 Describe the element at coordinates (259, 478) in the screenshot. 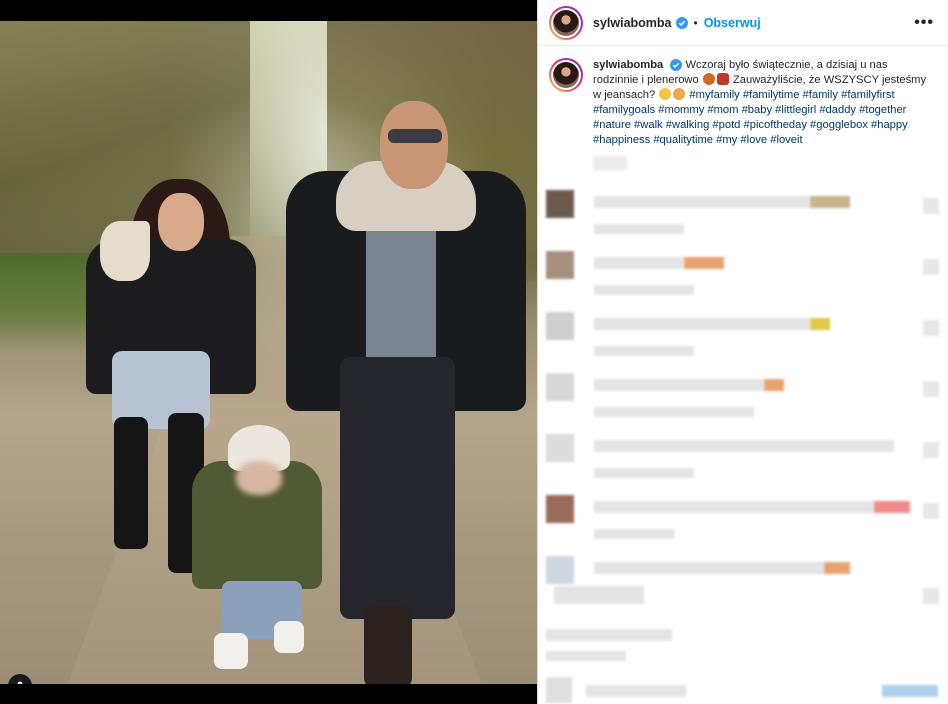

I see `child-face-blurred` at that location.